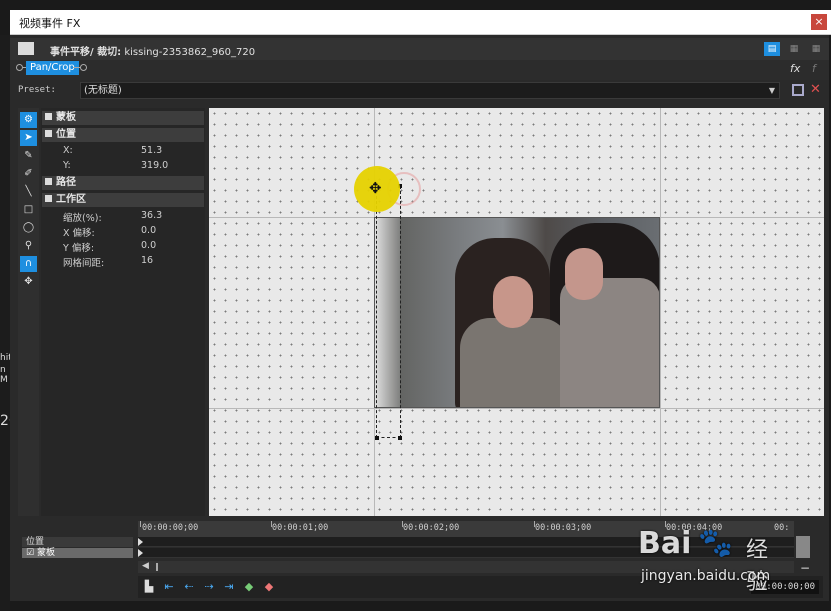 The width and height of the screenshot is (831, 611). What do you see at coordinates (189, 587) in the screenshot?
I see `prev-keyframe-icon: ⇠` at bounding box center [189, 587].